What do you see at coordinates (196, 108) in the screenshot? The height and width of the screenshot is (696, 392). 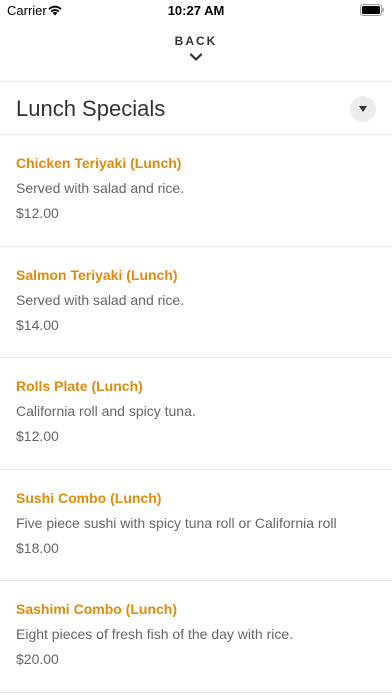 I see `section-header: Lunch Specials` at bounding box center [196, 108].